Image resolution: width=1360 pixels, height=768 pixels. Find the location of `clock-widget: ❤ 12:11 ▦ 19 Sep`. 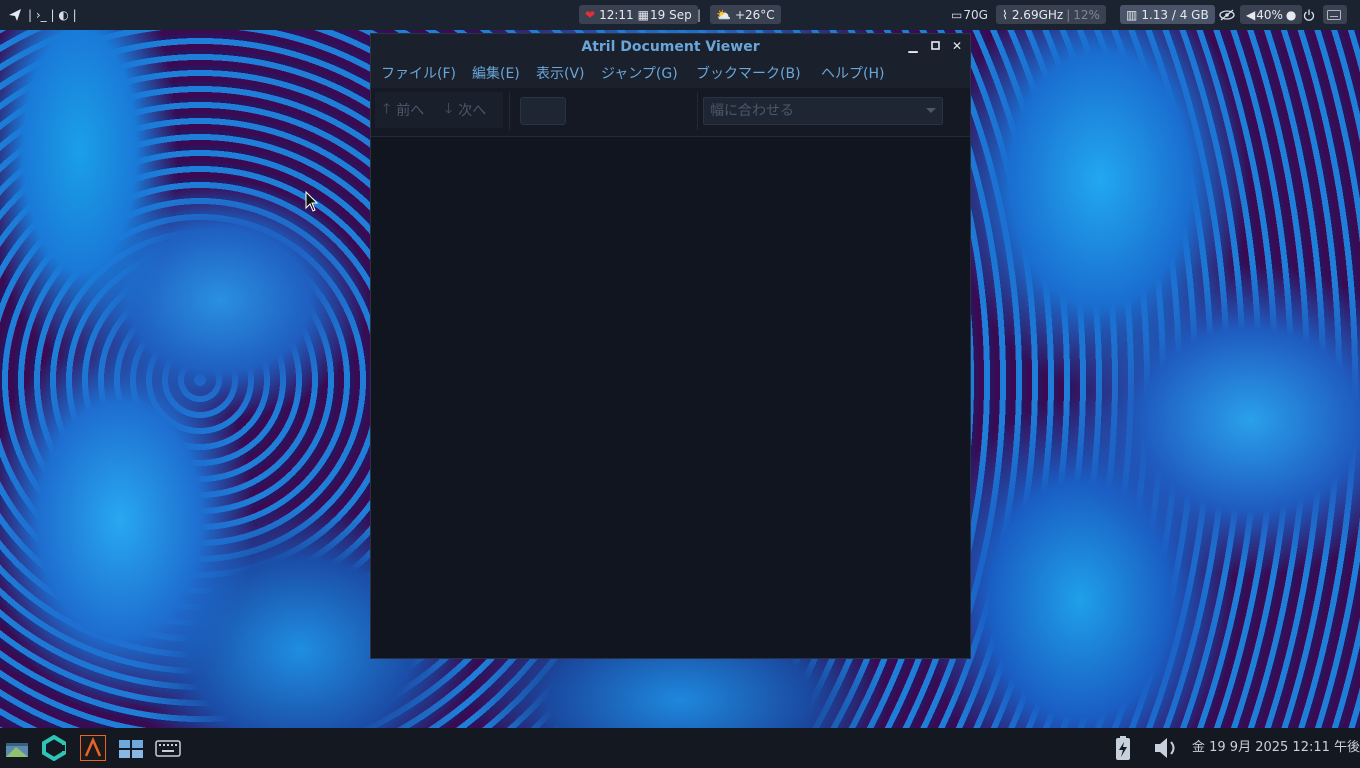

clock-widget: ❤ 12:11 ▦ 19 Sep is located at coordinates (638, 14).